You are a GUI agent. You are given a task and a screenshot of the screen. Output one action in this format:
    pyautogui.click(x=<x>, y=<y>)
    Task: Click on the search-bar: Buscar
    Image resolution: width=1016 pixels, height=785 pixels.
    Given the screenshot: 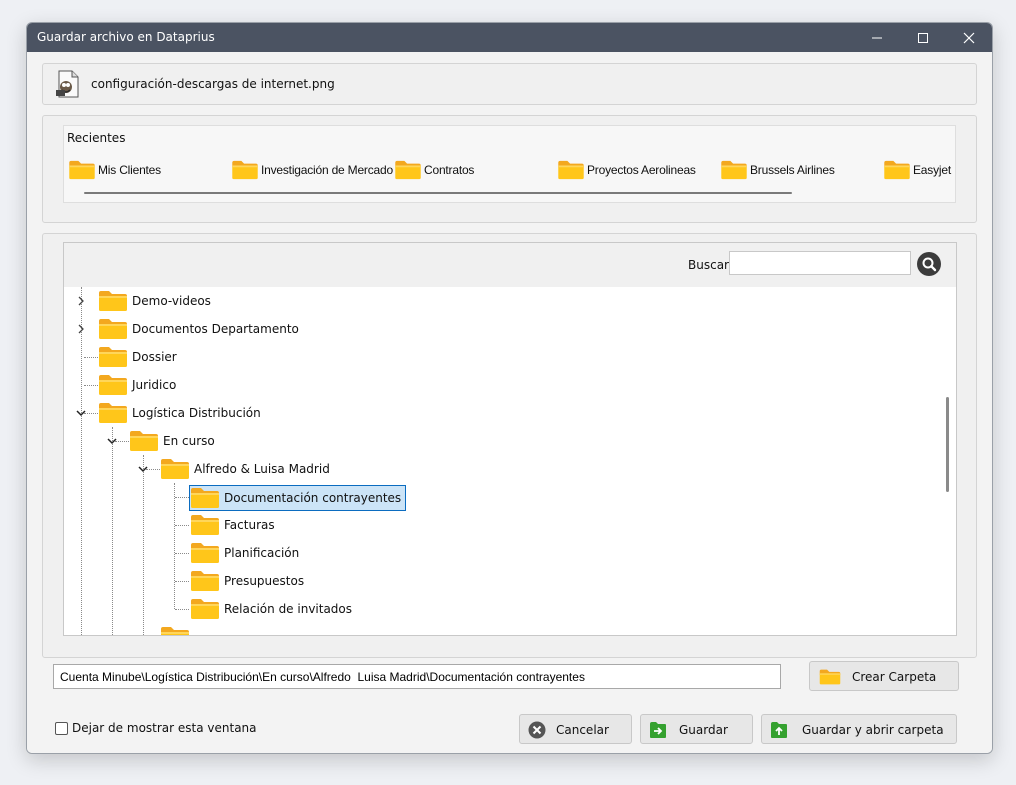 What is the action you would take?
    pyautogui.click(x=510, y=265)
    